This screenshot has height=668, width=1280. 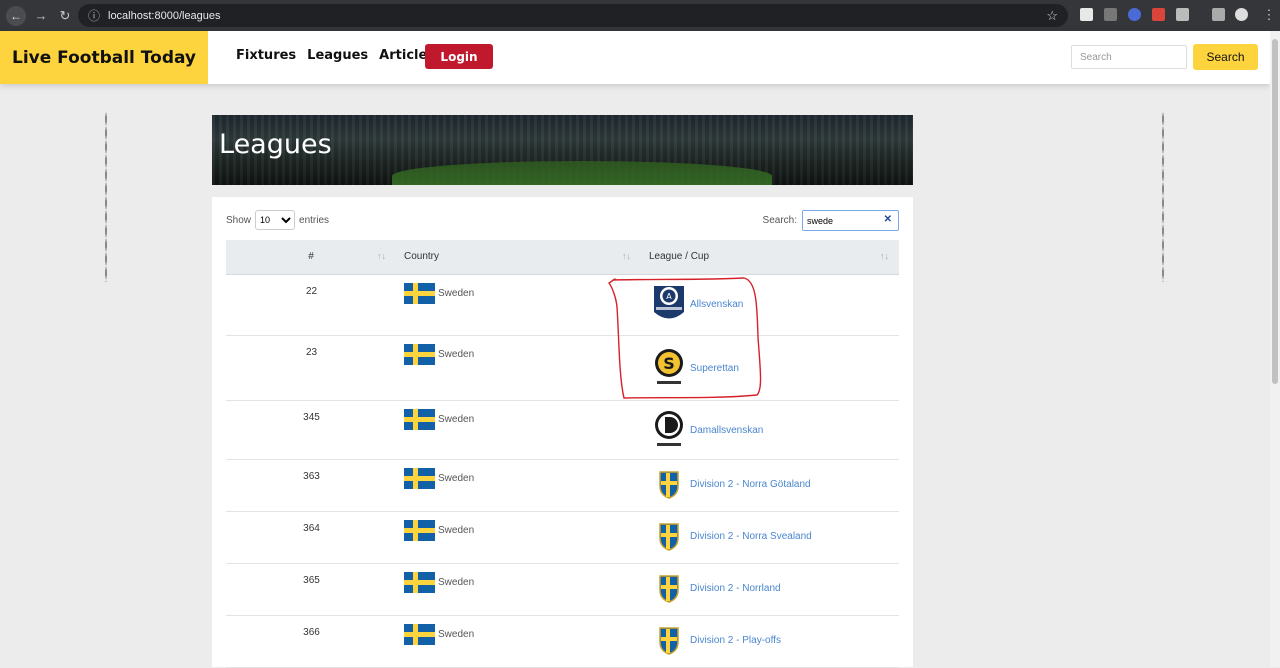 What do you see at coordinates (1052, 16) in the screenshot?
I see `bookmark-star-icon: ☆` at bounding box center [1052, 16].